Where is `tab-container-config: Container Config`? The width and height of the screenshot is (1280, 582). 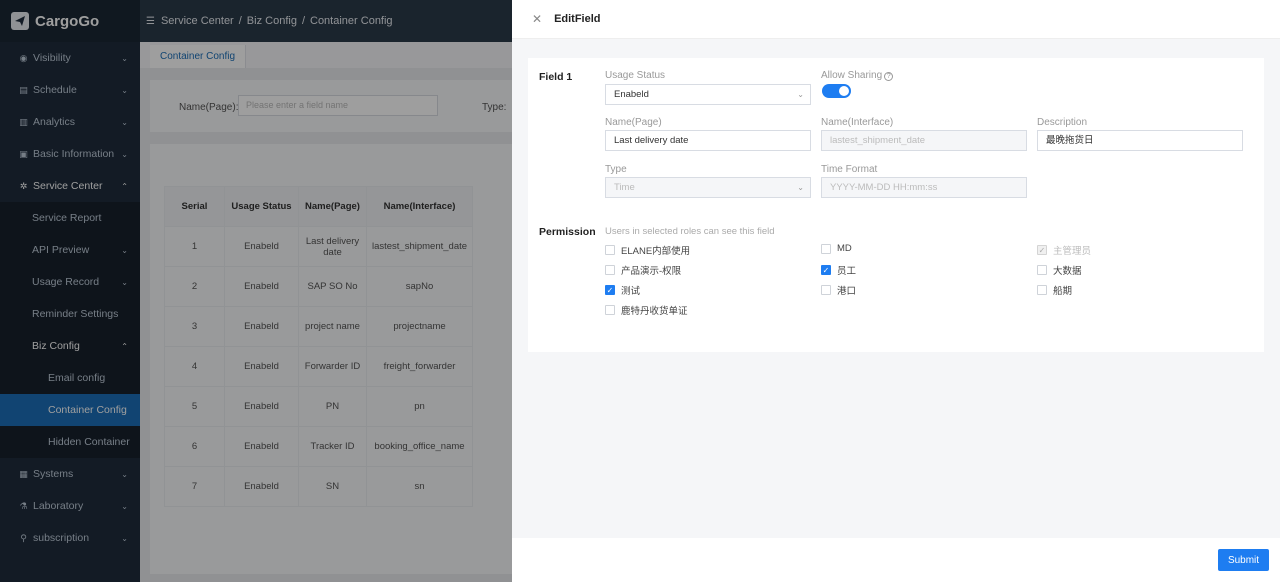
tab-container-config: Container Config is located at coordinates (198, 56).